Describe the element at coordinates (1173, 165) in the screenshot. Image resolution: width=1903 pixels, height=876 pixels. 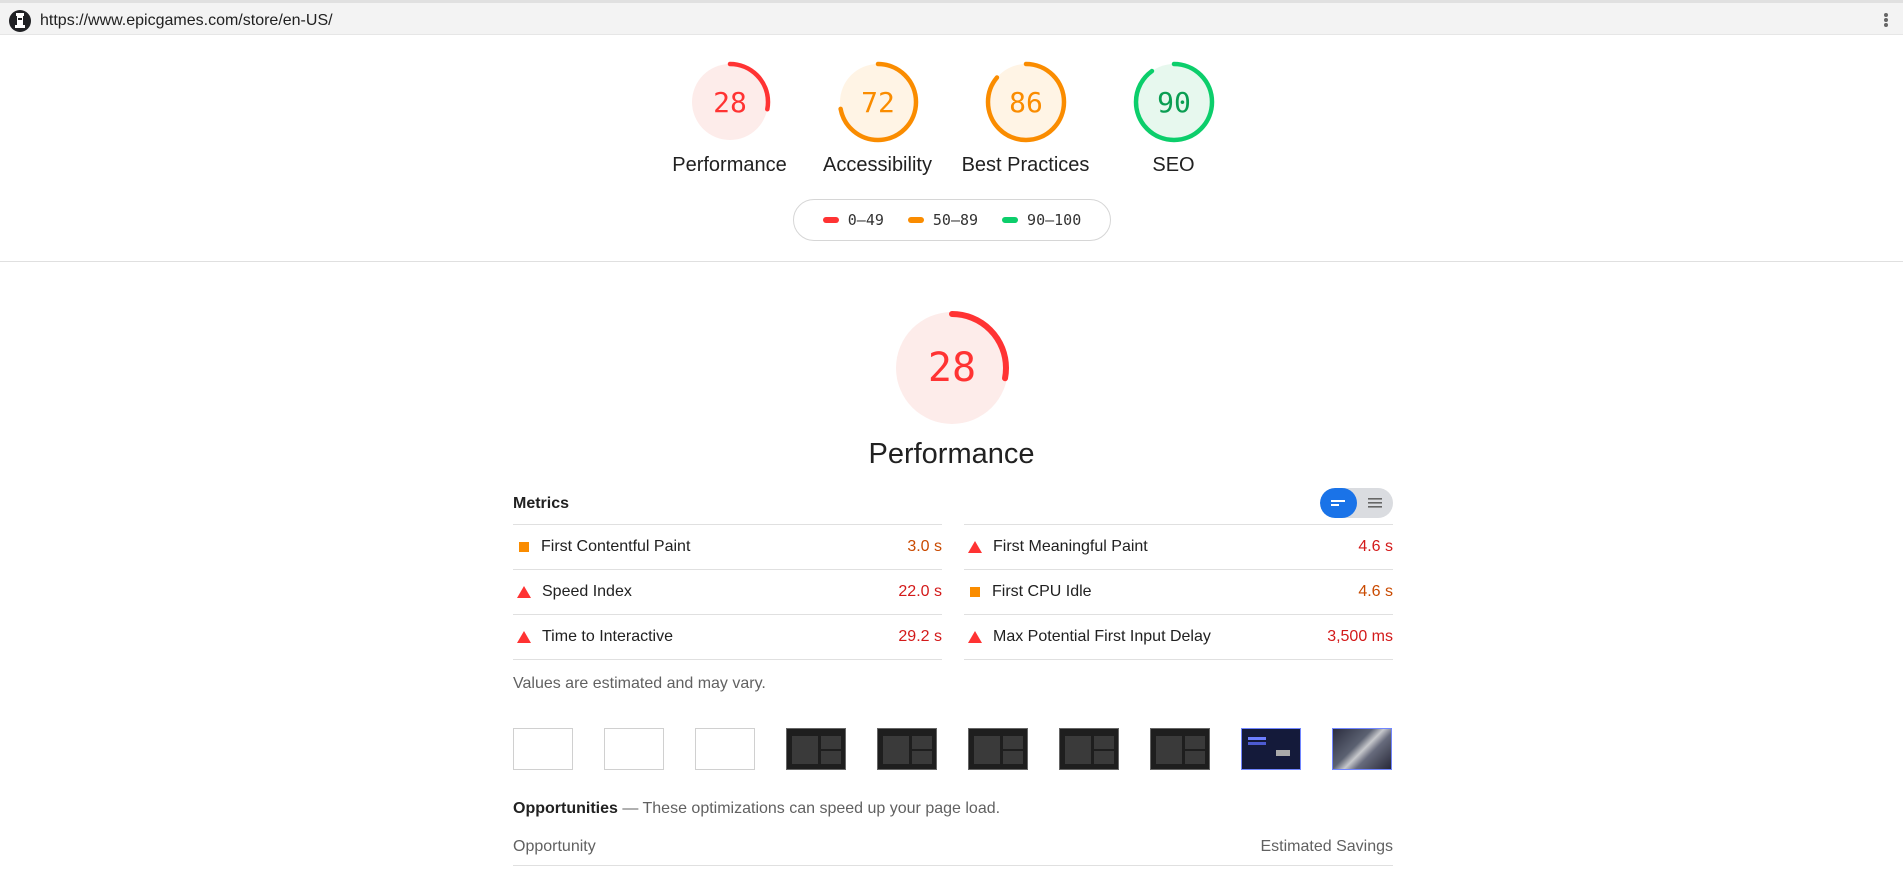
I see `gauge-label: SEO` at that location.